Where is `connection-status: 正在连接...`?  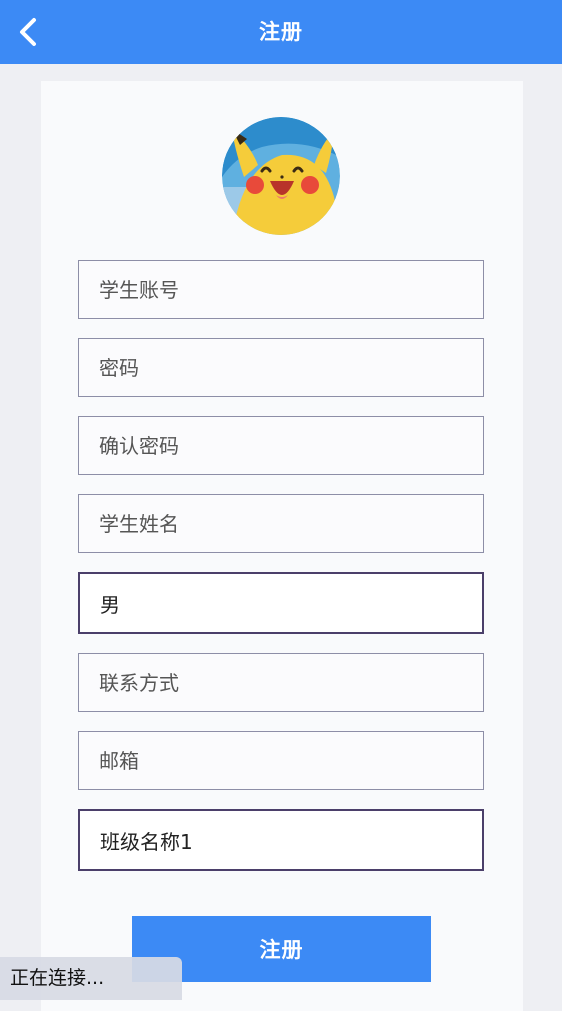 connection-status: 正在连接... is located at coordinates (91, 978).